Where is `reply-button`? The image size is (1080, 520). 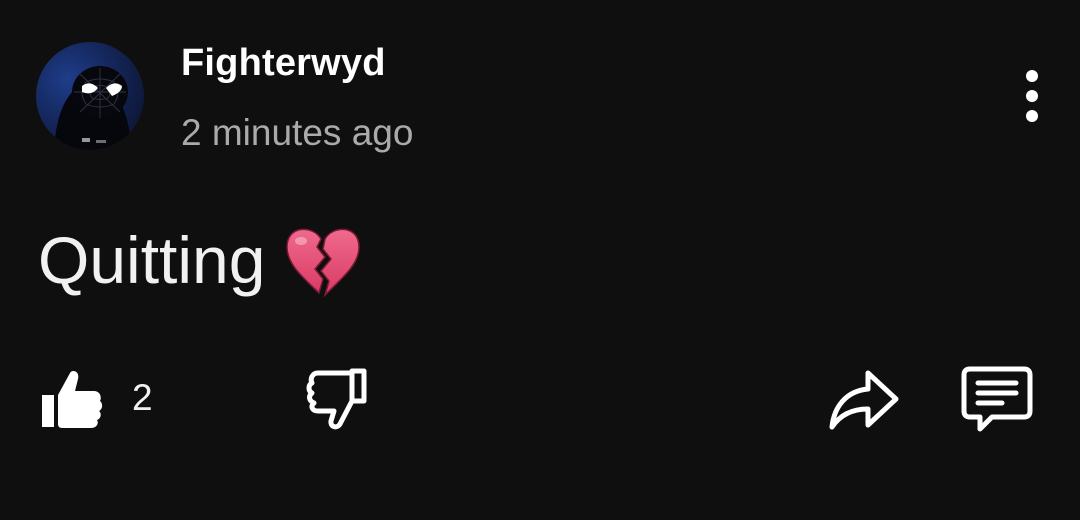
reply-button is located at coordinates (997, 399).